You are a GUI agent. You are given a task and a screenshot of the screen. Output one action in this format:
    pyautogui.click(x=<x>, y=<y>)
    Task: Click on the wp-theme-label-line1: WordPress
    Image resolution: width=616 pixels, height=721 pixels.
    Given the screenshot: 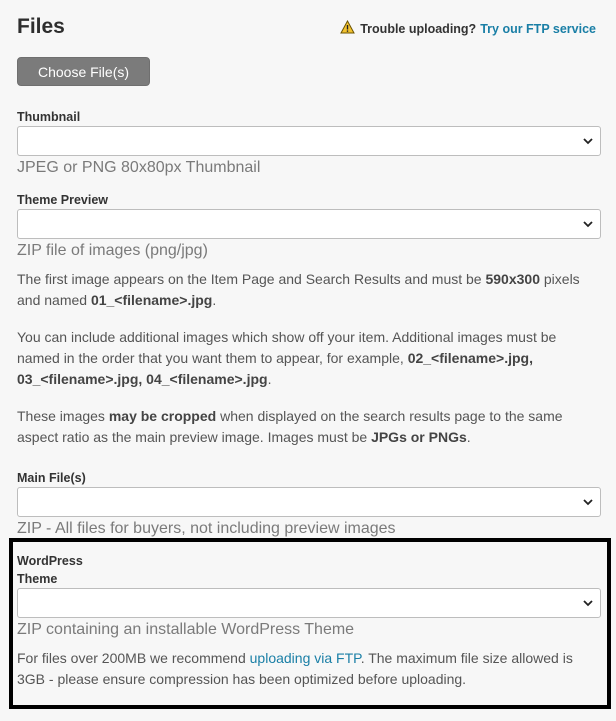 What is the action you would take?
    pyautogui.click(x=50, y=561)
    